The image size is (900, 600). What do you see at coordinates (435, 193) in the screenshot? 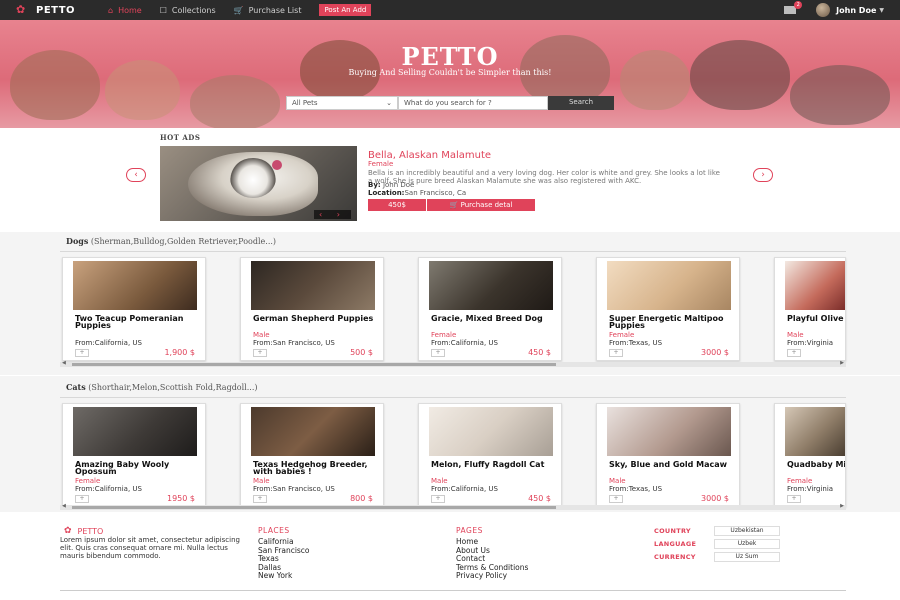
I see `location-value: San Francisco, Ca` at bounding box center [435, 193].